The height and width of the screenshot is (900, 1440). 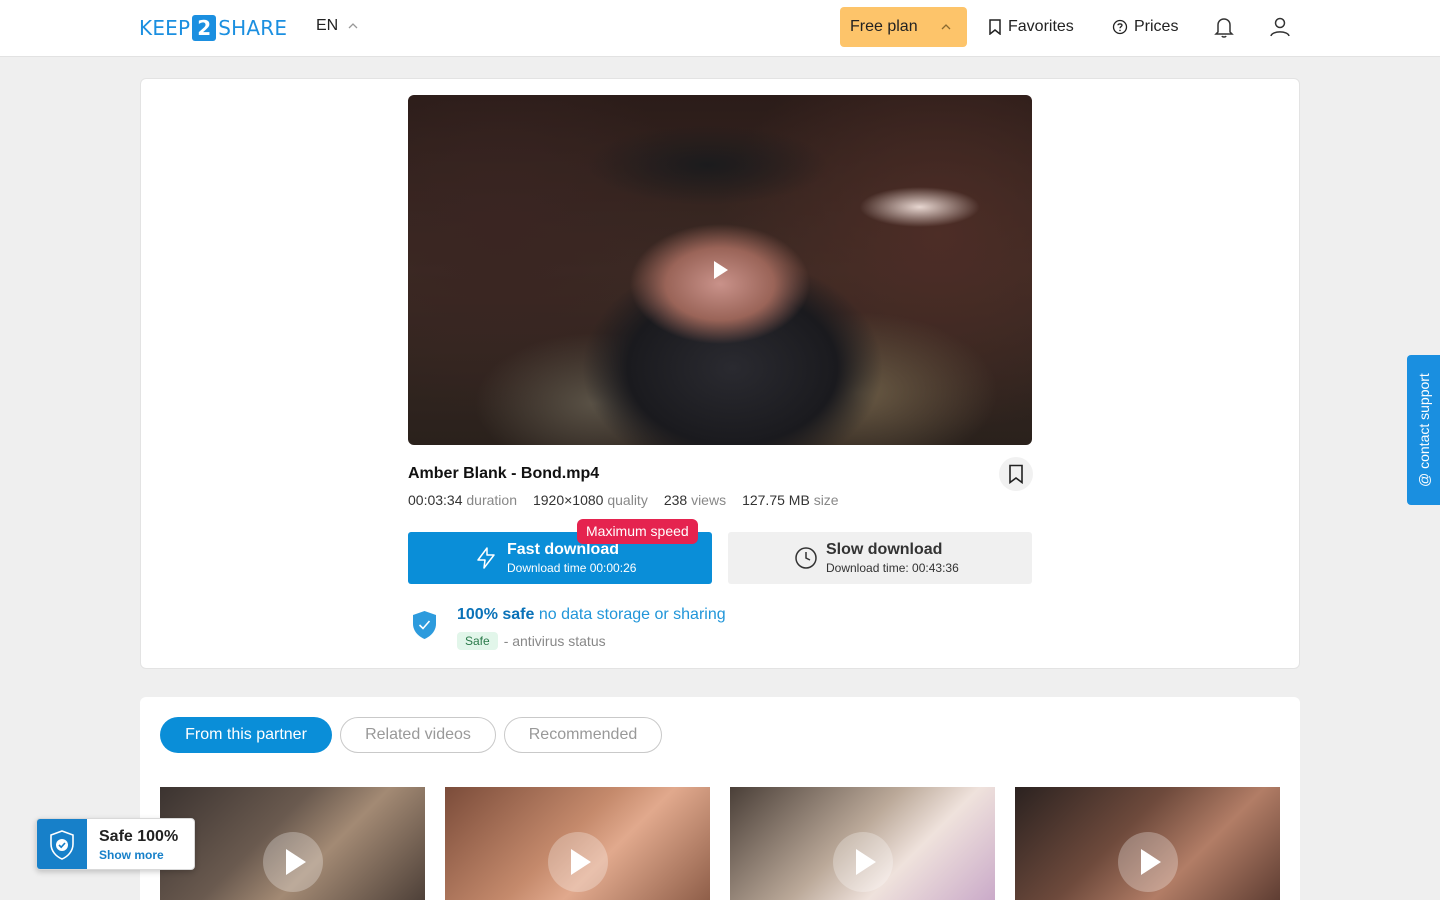 I want to click on safety-statement: 100% safe no data storage or sharing, so click(x=591, y=615).